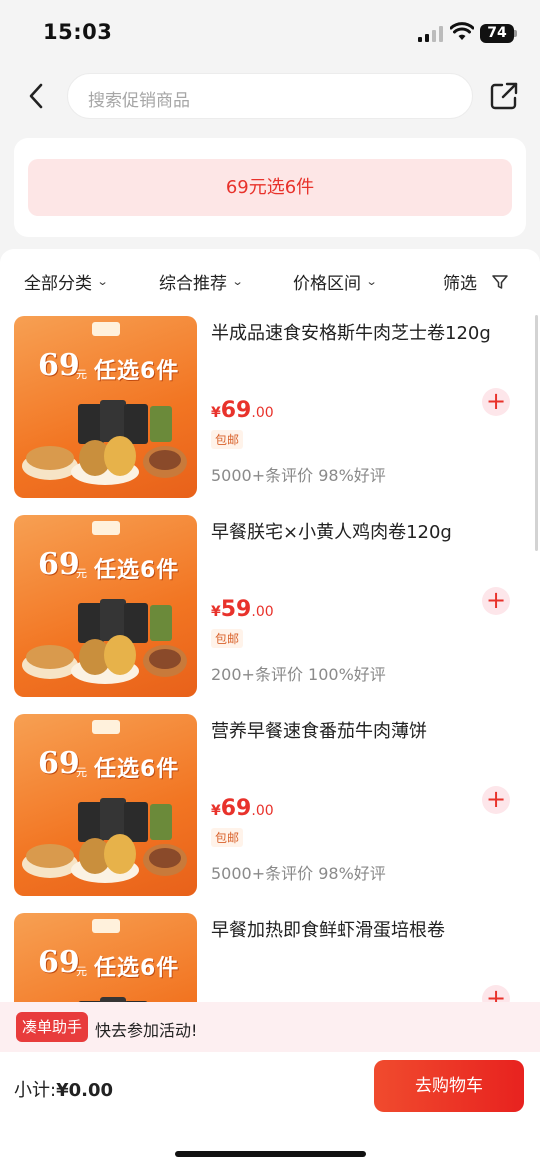  Describe the element at coordinates (236, 609) in the screenshot. I see `price-integer: 59` at that location.